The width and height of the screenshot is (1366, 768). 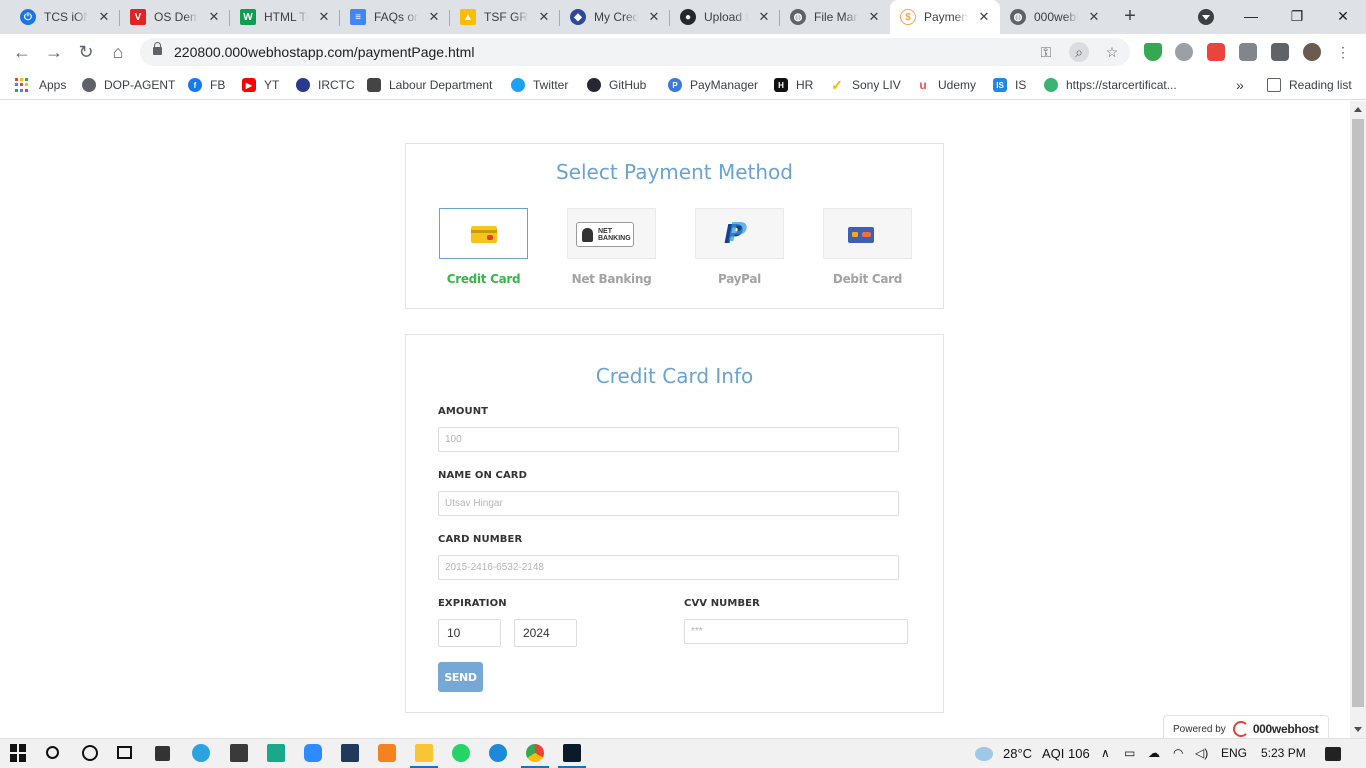 I want to click on tab-payment: $ Payment ✕, so click(x=945, y=17).